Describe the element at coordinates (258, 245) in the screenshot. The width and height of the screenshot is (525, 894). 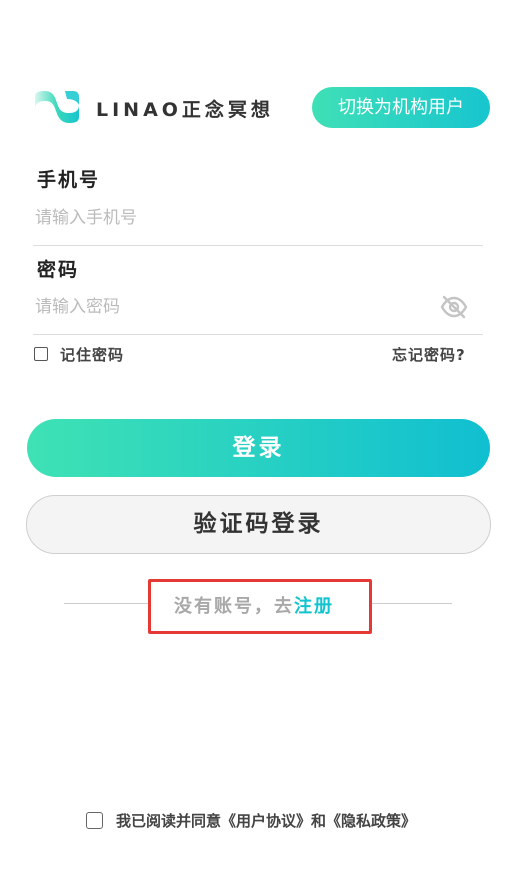
I see `phone-divider` at that location.